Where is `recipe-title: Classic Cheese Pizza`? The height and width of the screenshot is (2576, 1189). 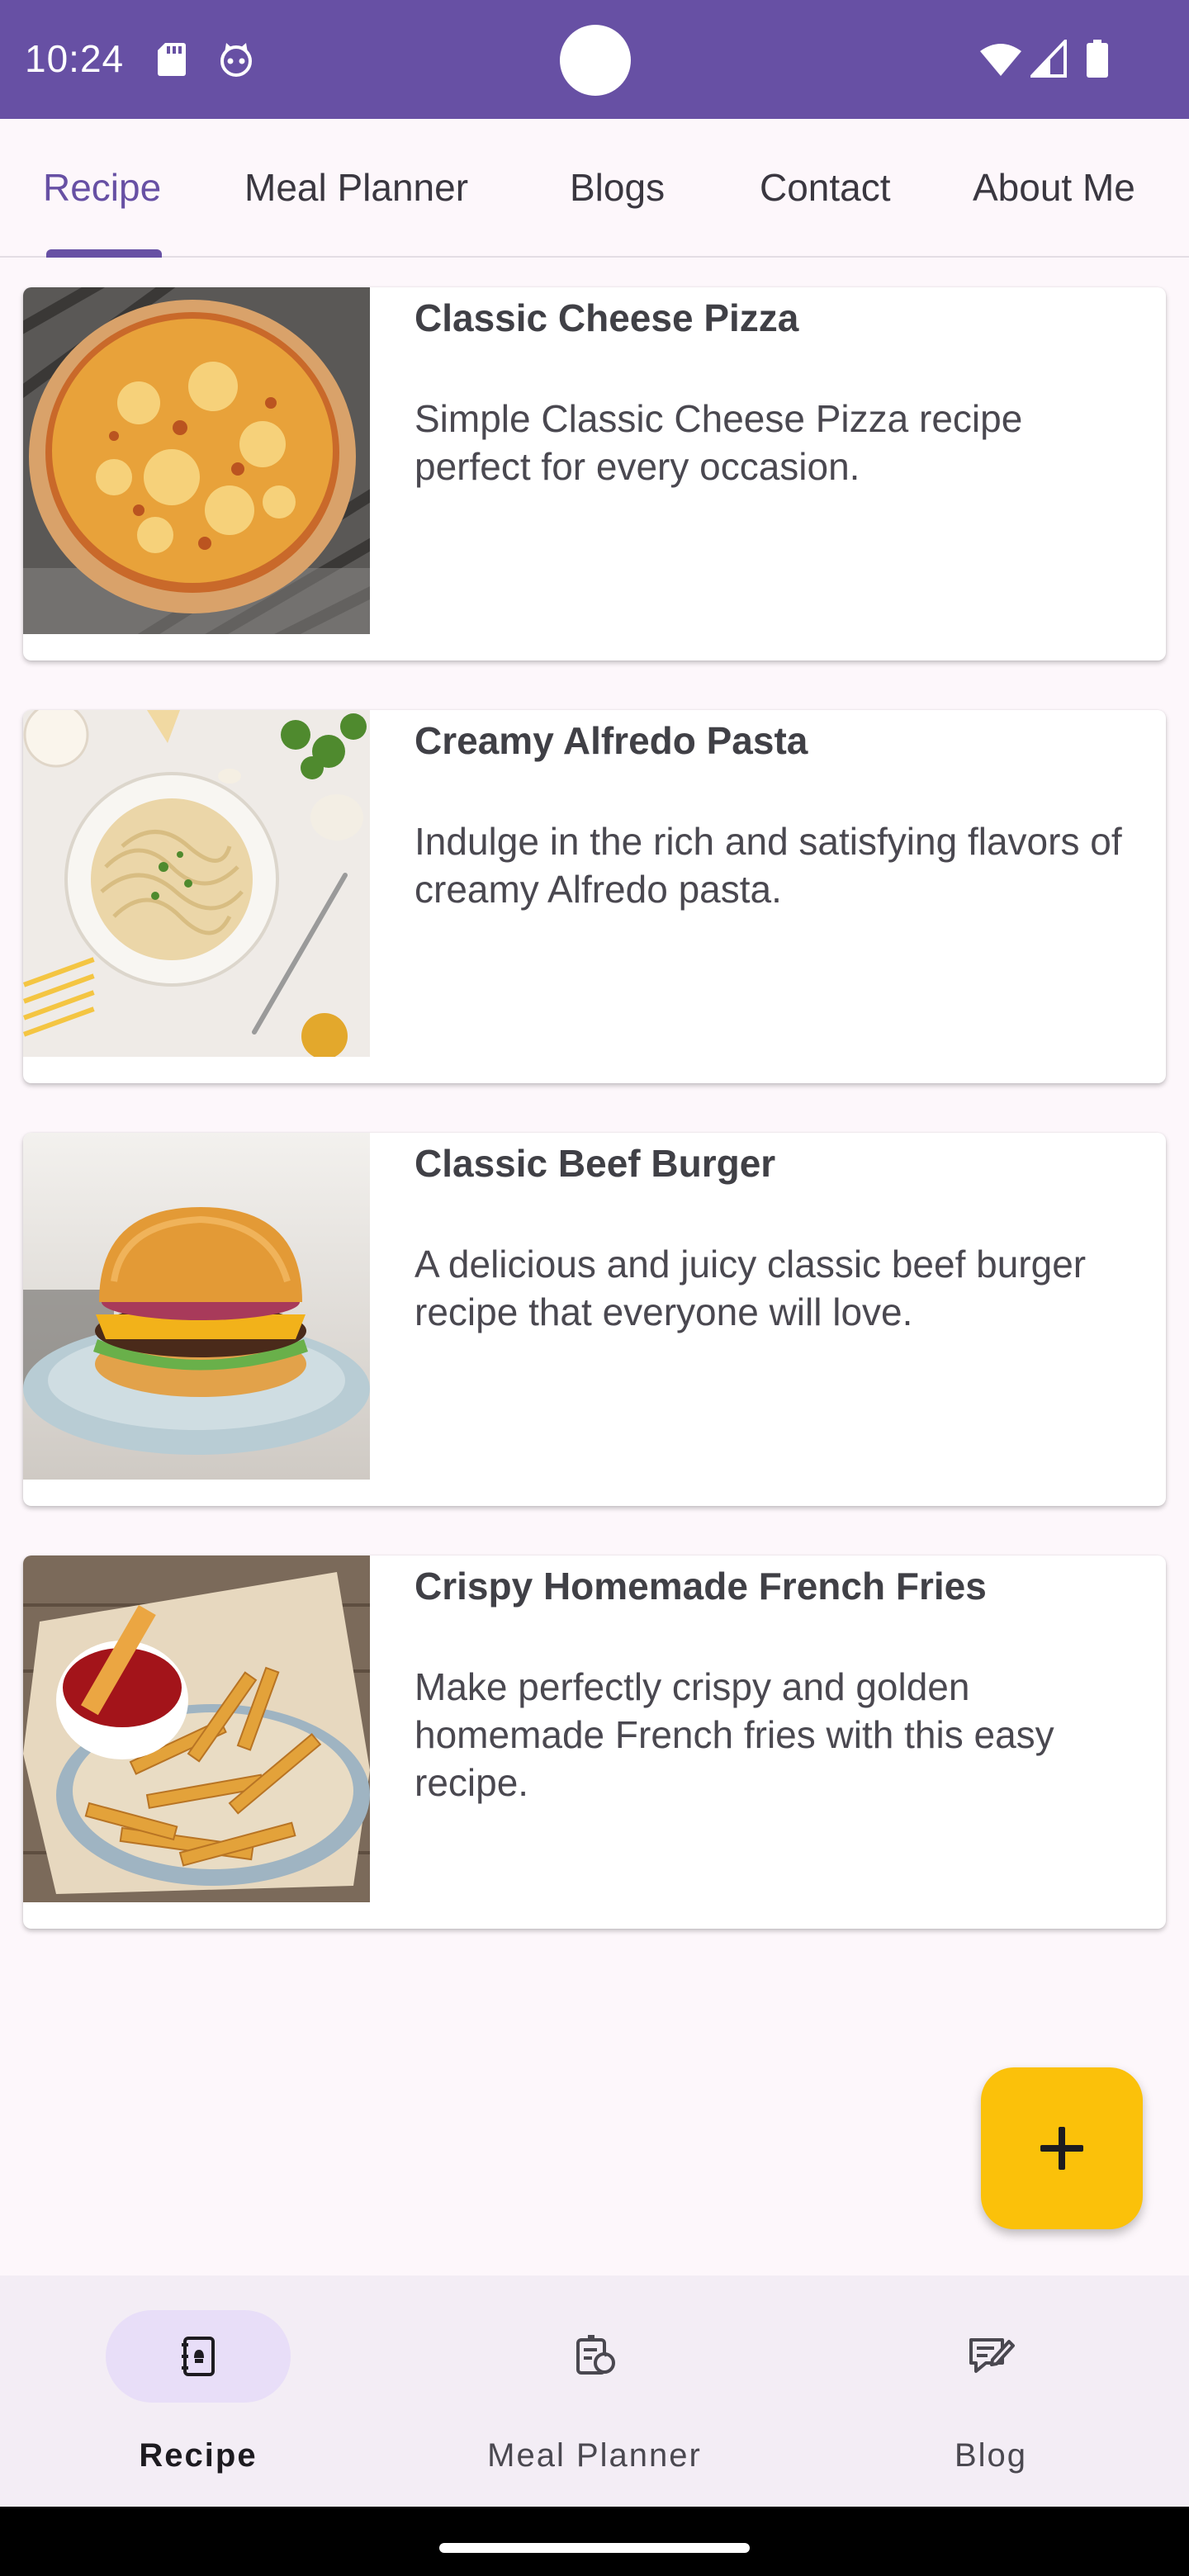
recipe-title: Classic Cheese Pizza is located at coordinates (606, 317).